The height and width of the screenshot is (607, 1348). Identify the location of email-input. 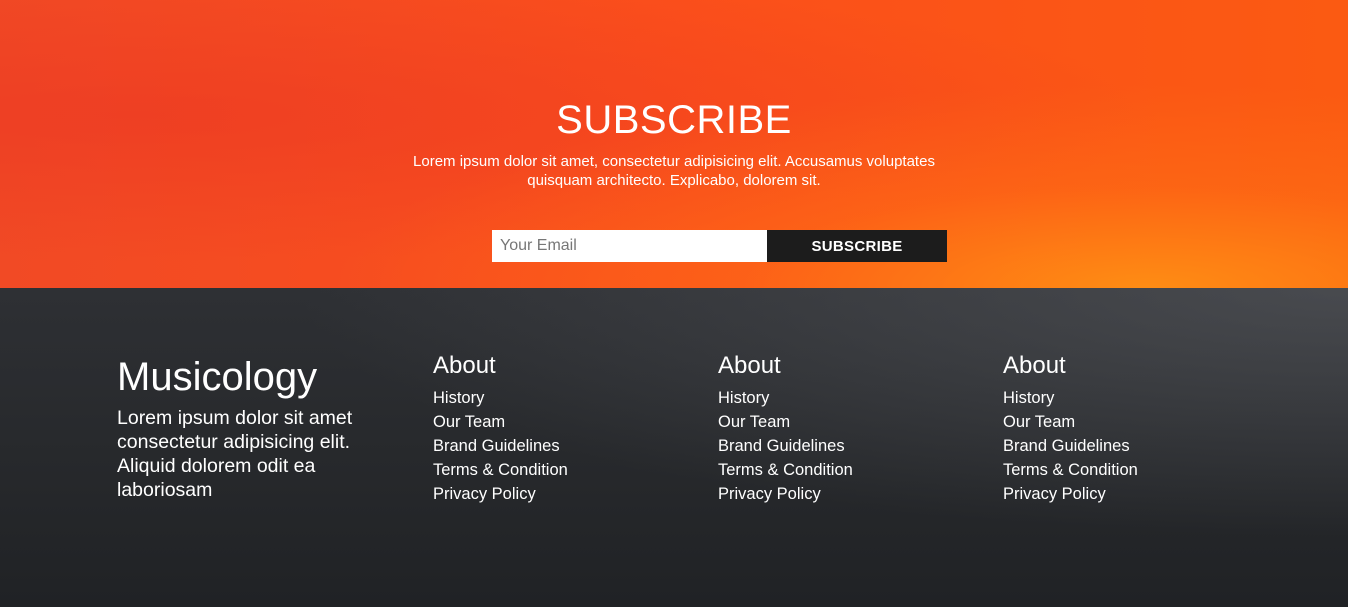
(629, 246).